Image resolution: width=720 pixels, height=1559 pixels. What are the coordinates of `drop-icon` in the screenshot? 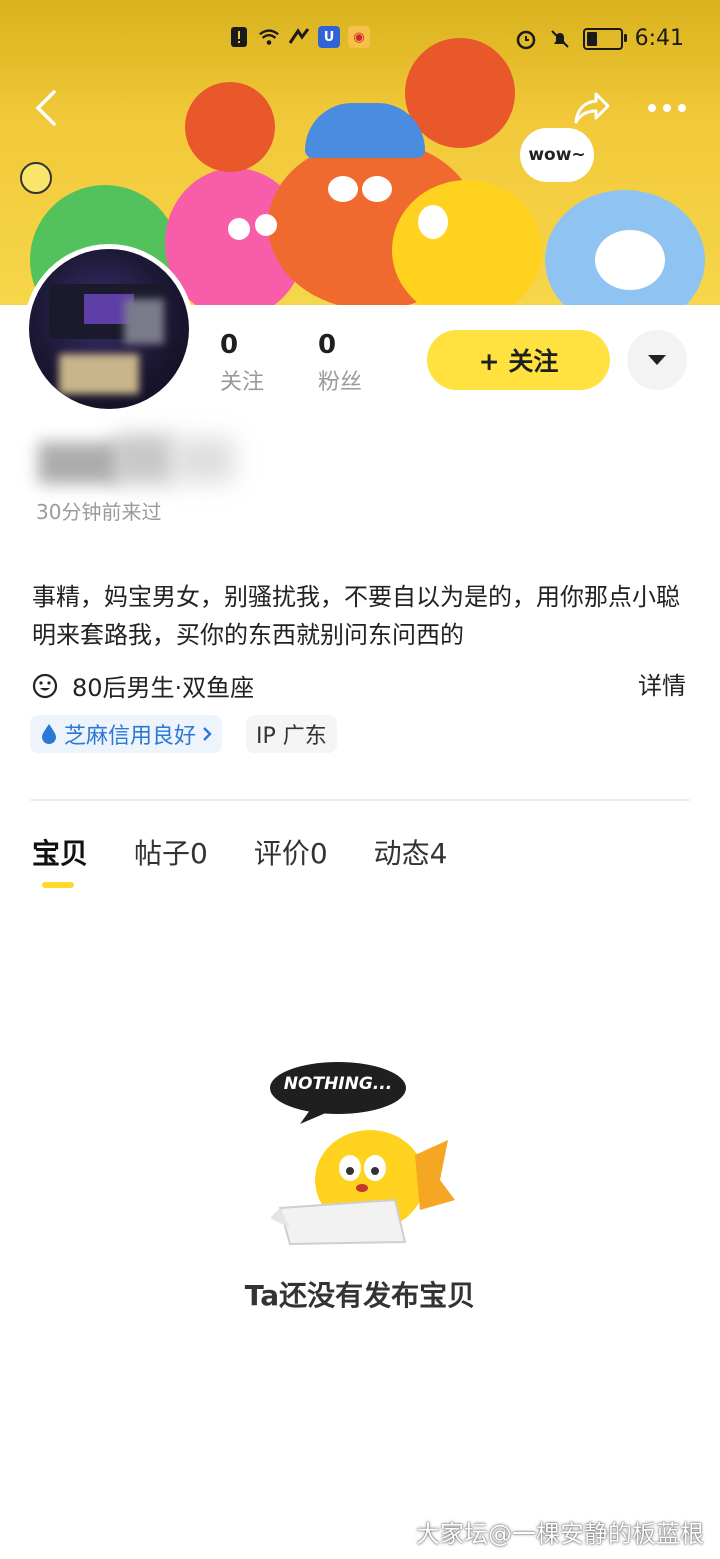 It's located at (49, 734).